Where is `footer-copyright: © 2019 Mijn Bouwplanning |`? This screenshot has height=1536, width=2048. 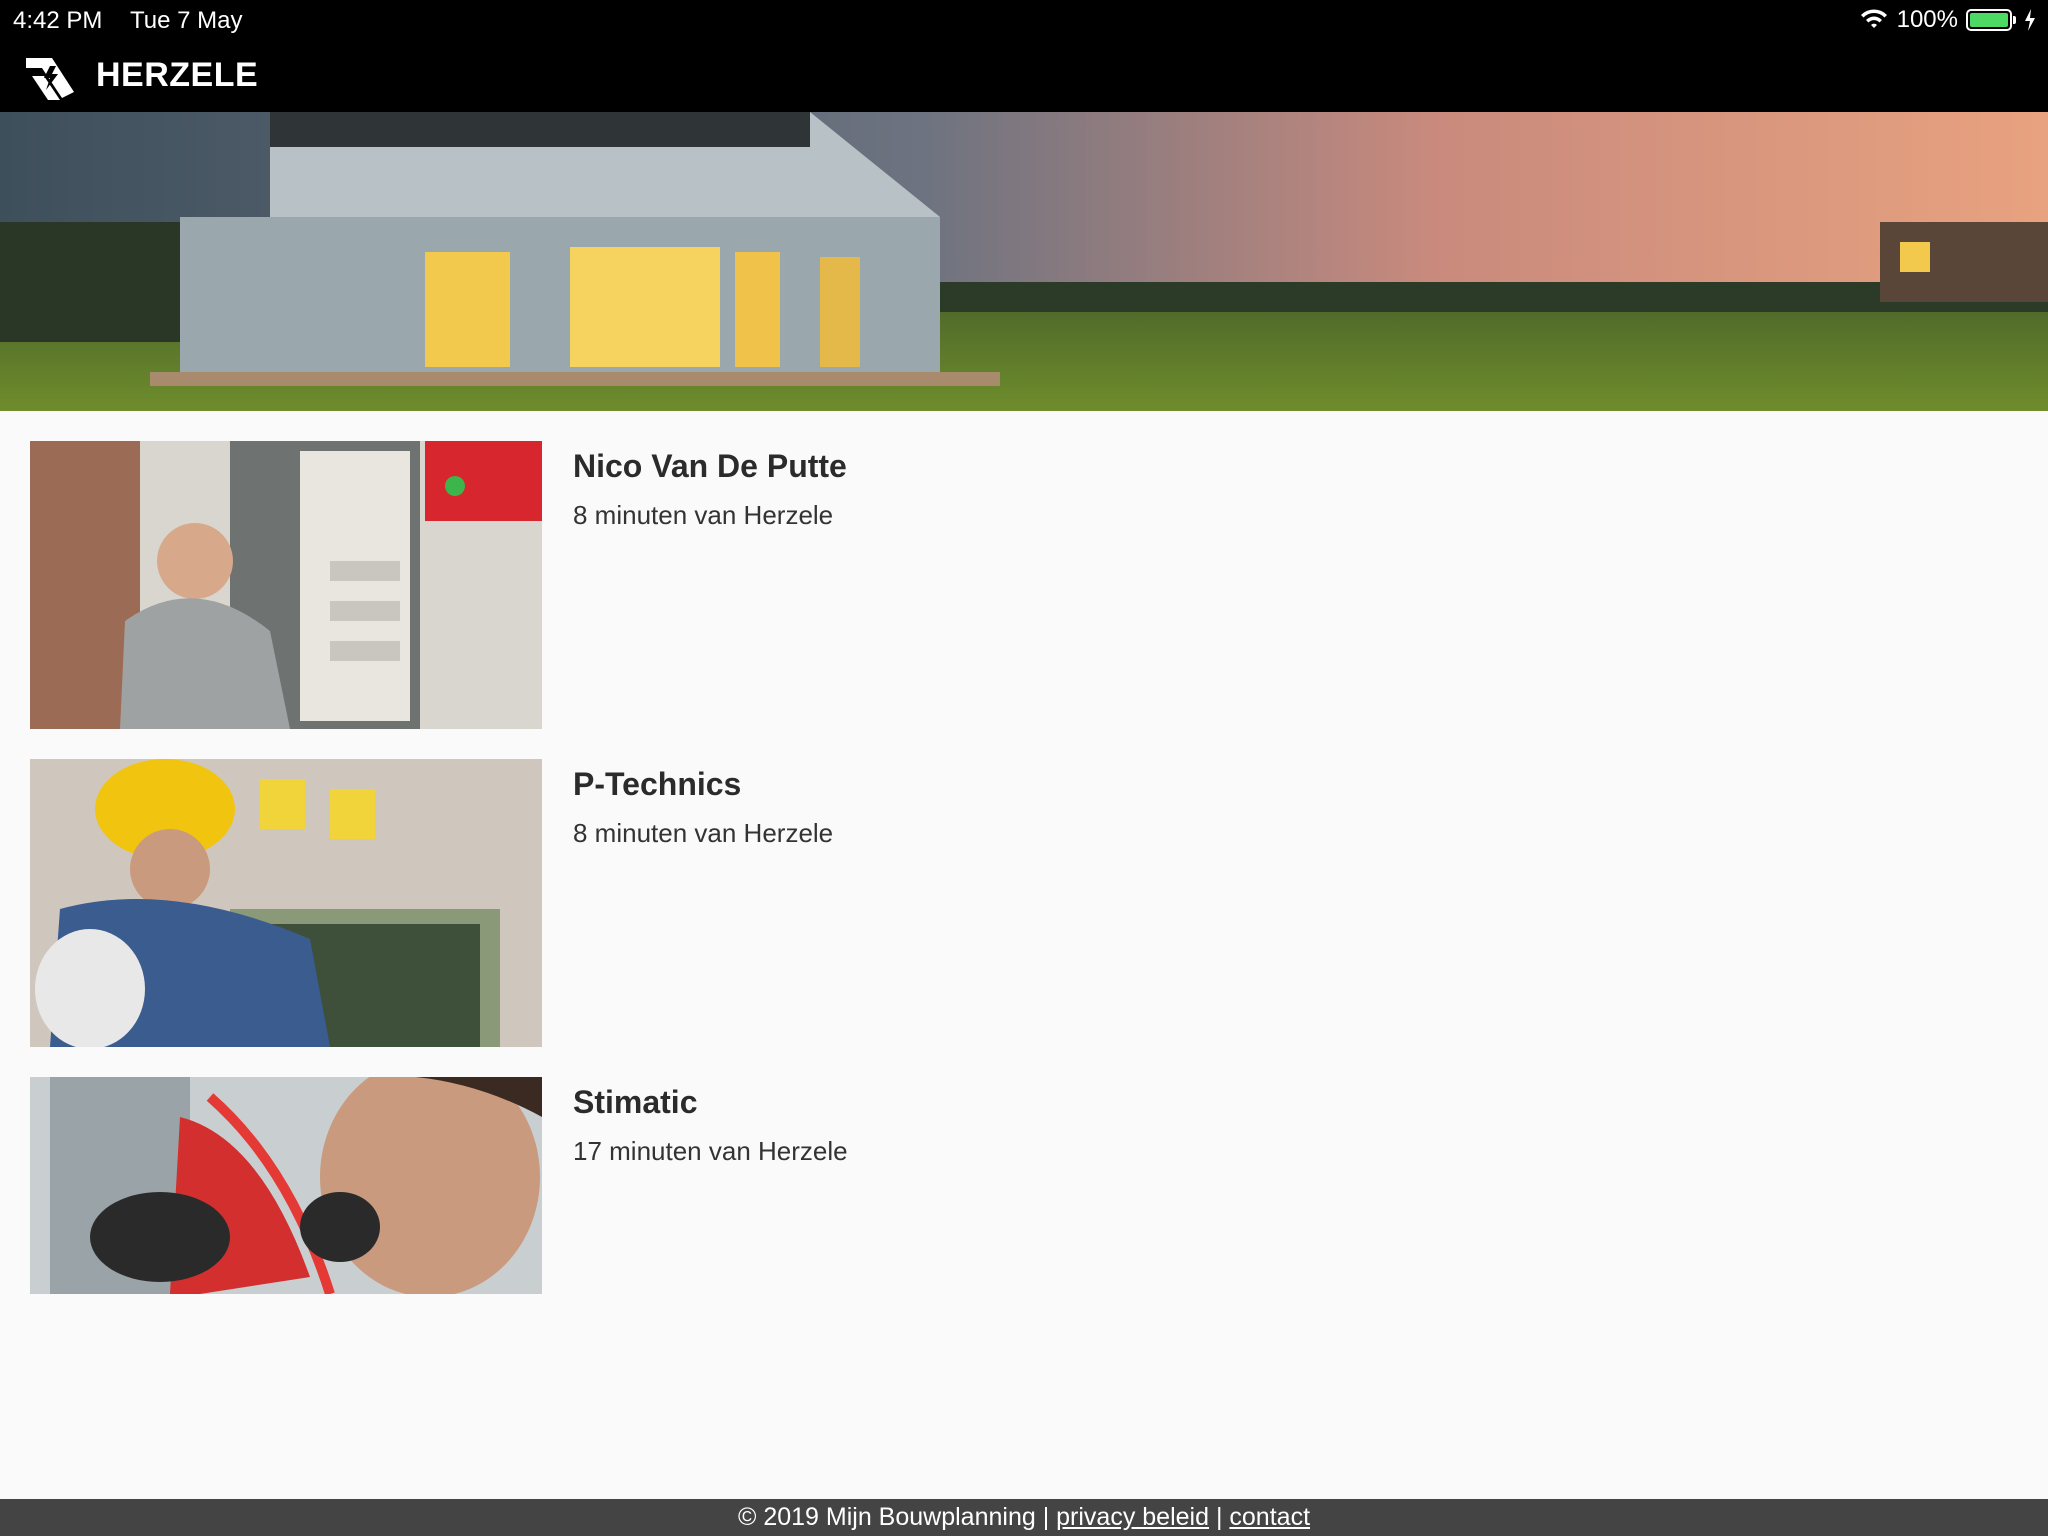
footer-copyright: © 2019 Mijn Bouwplanning | is located at coordinates (893, 1517).